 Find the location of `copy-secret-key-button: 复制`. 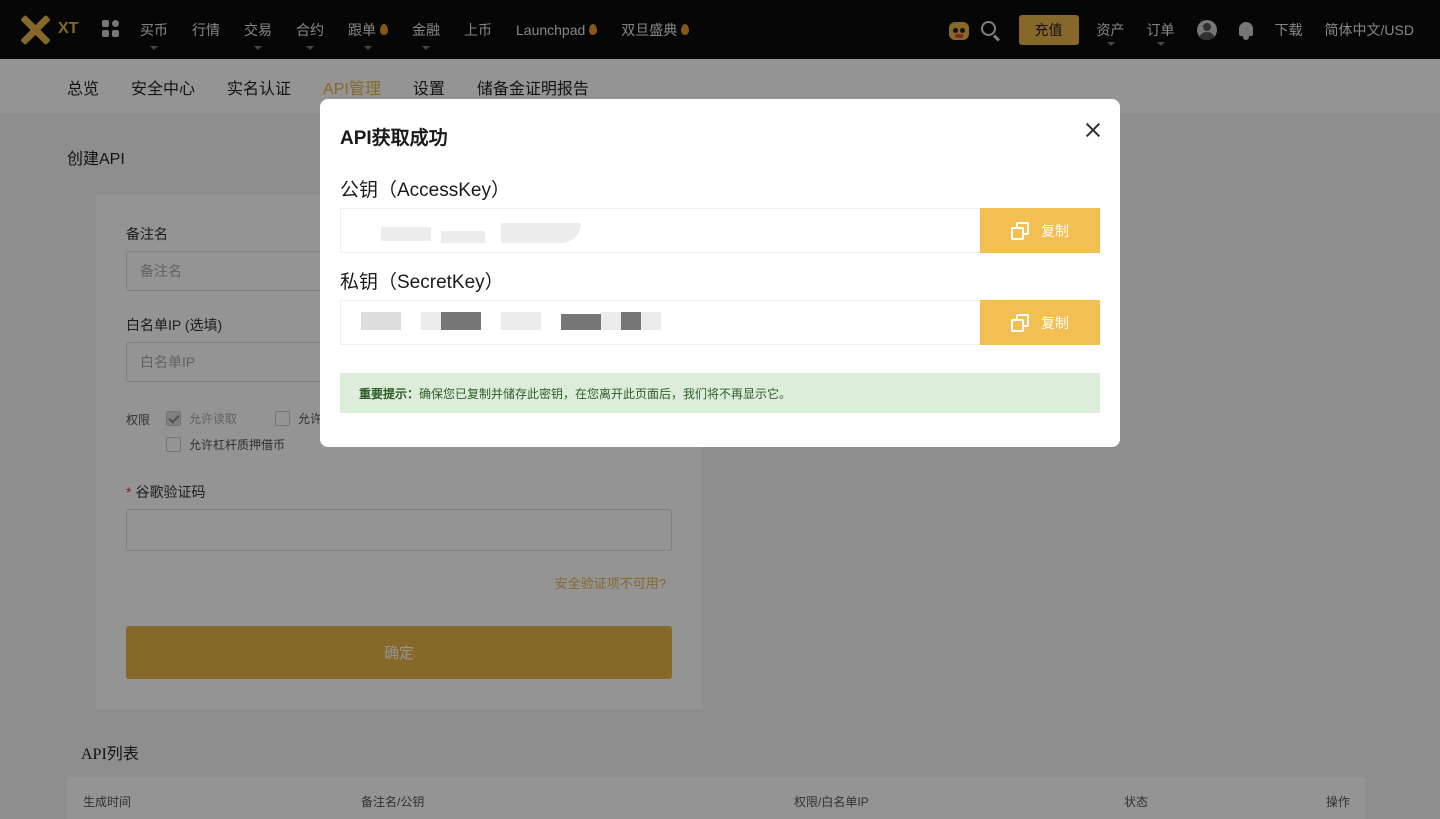

copy-secret-key-button: 复制 is located at coordinates (1040, 322).